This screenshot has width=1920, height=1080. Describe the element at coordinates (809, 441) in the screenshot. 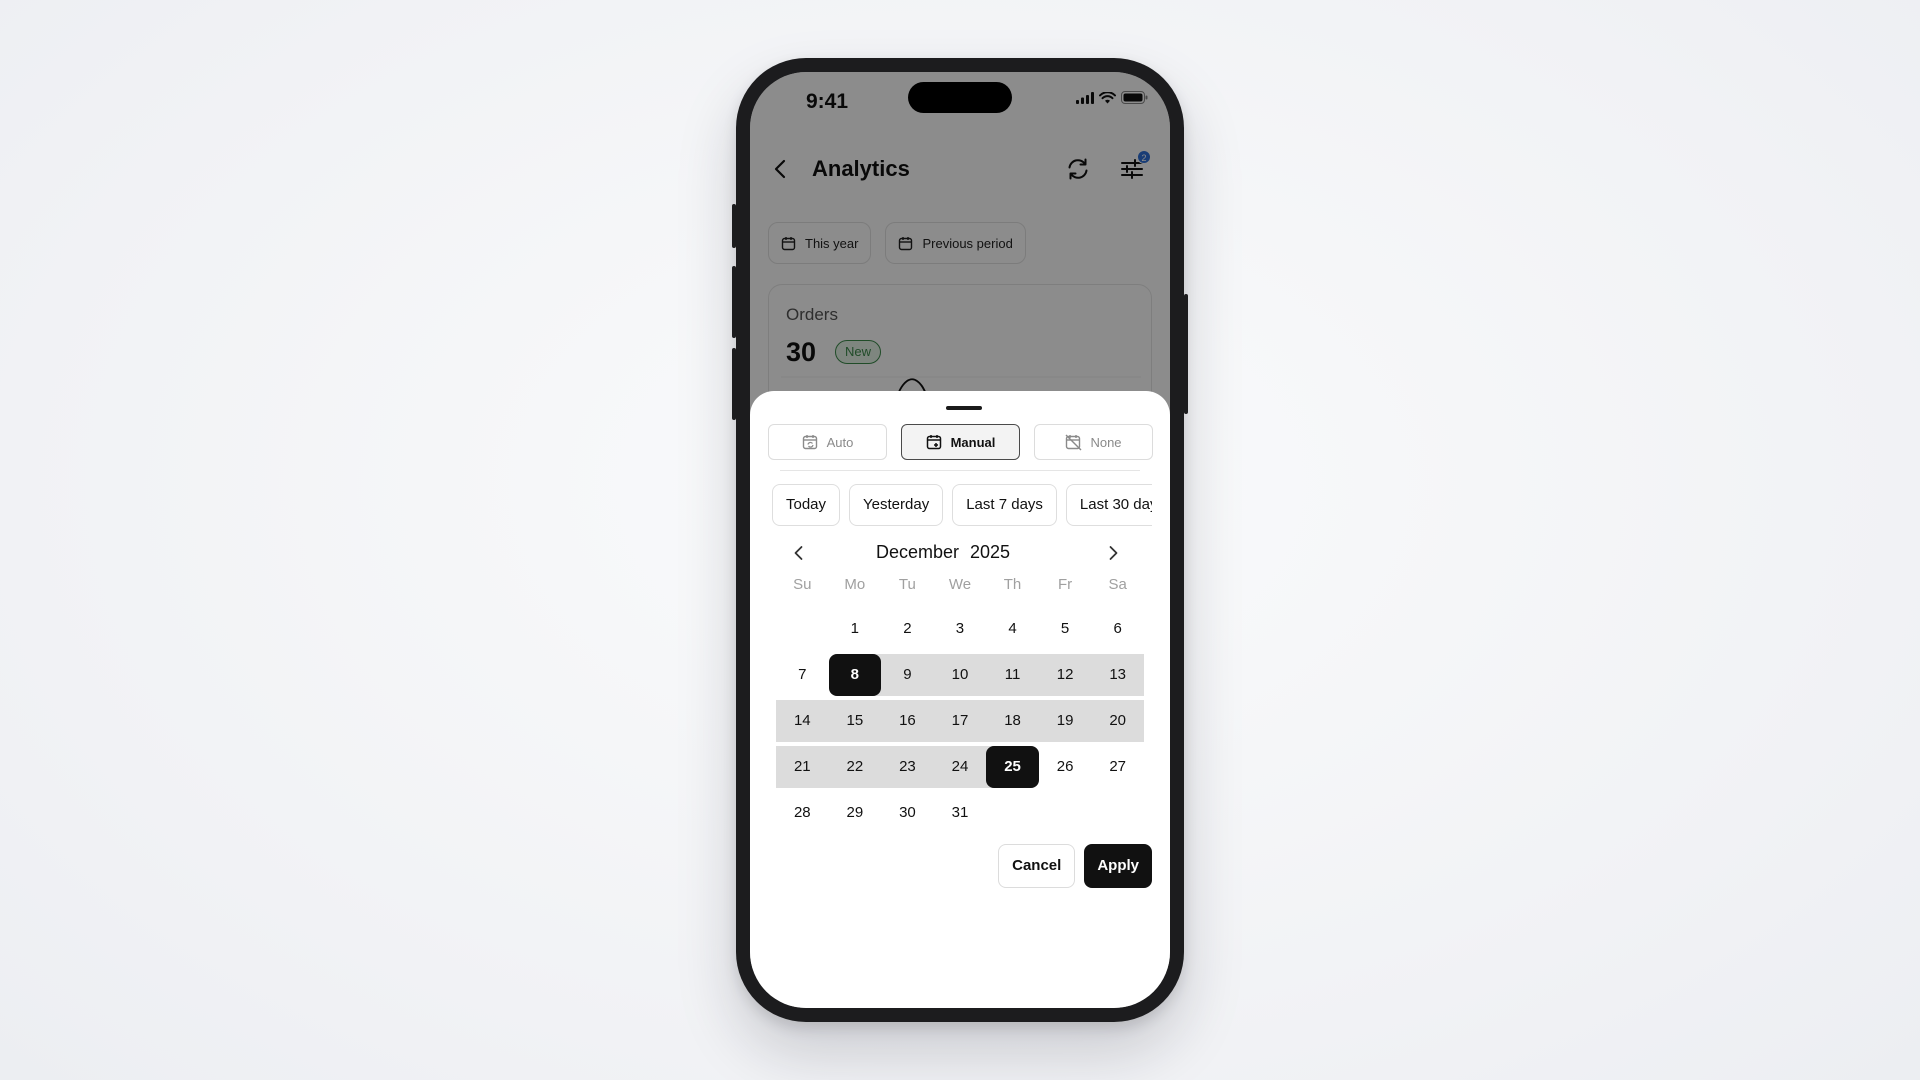

I see `calendar-sync-icon` at that location.